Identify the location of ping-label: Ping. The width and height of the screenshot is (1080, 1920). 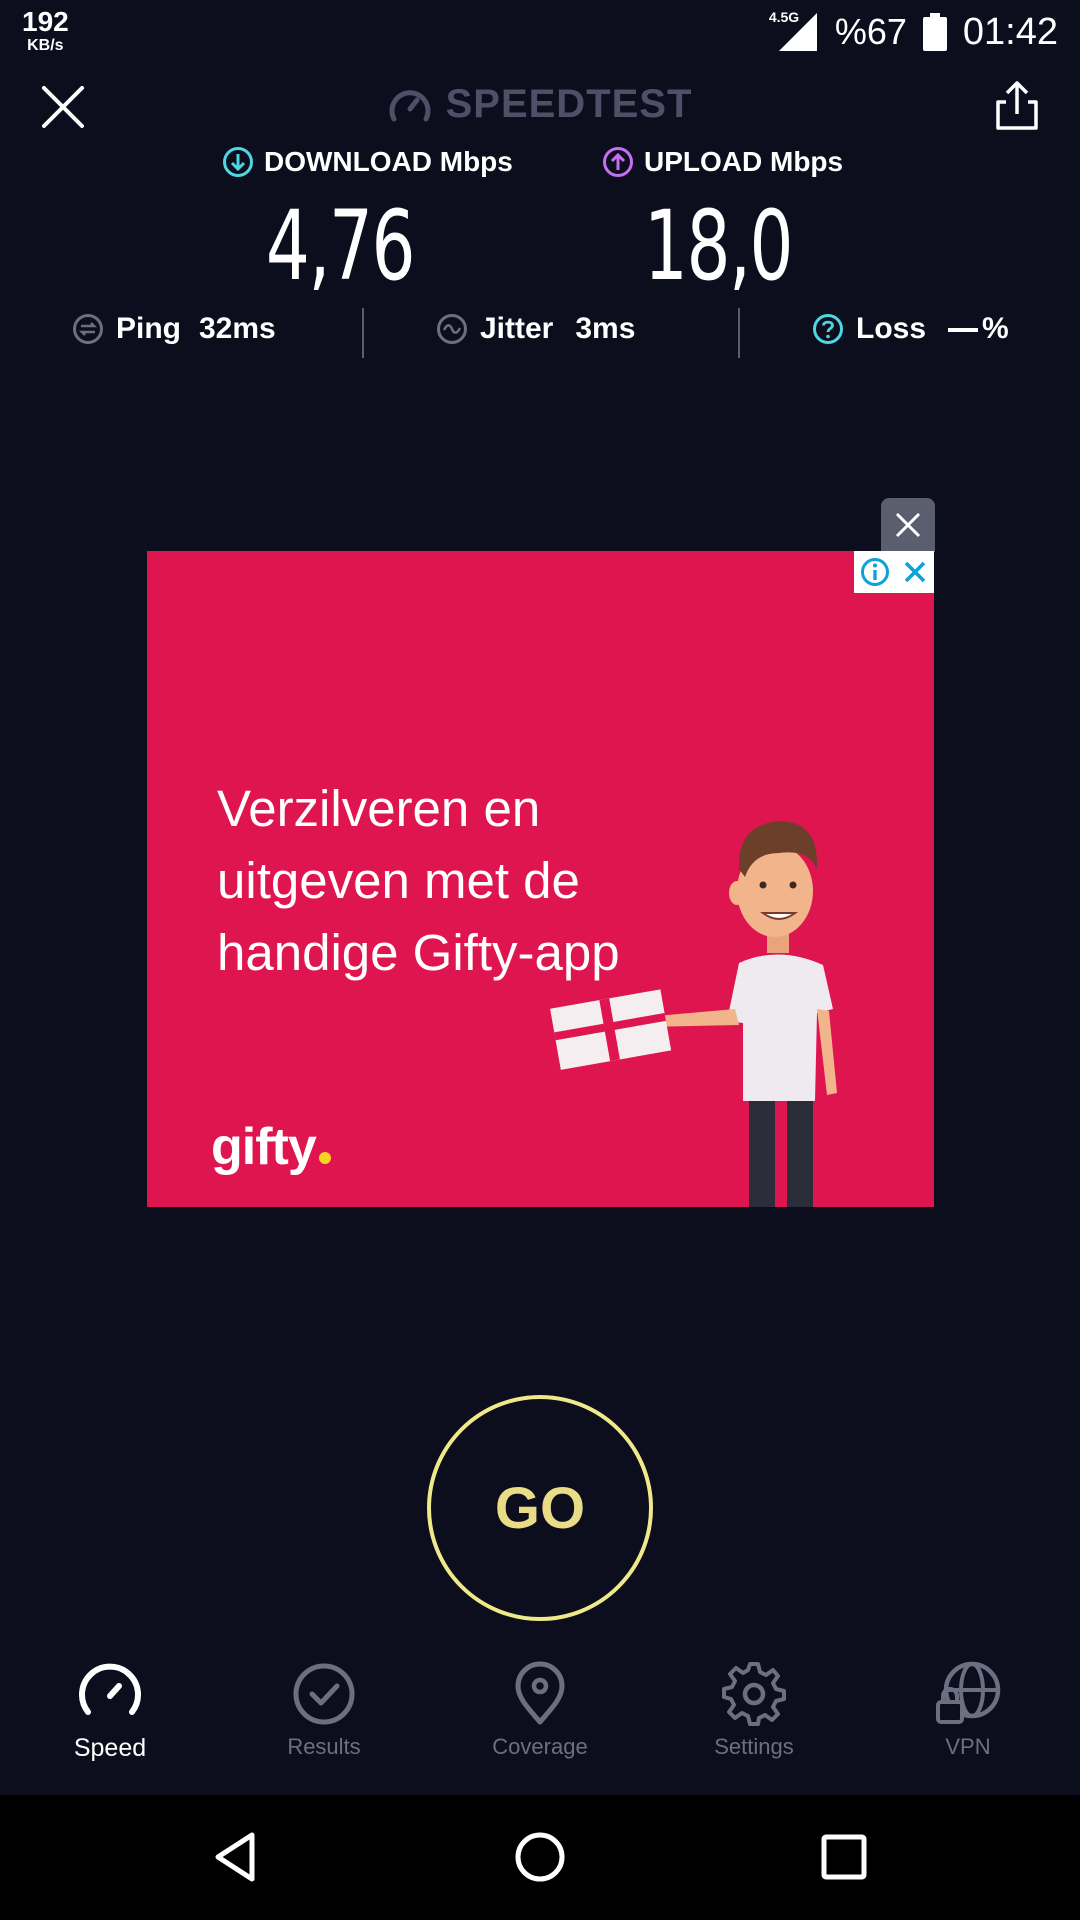
(148, 328).